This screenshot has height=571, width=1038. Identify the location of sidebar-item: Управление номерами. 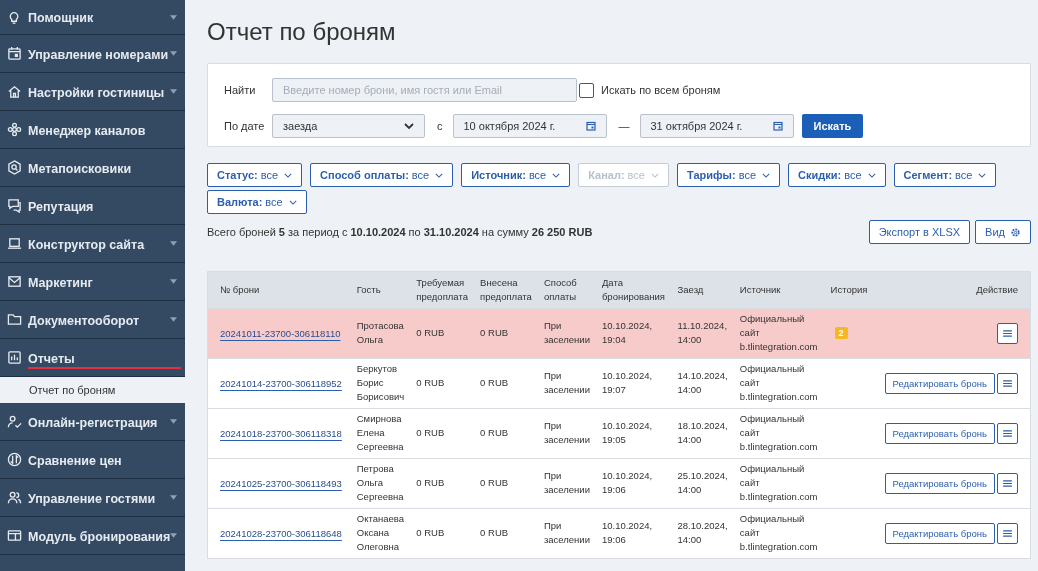
(92, 54).